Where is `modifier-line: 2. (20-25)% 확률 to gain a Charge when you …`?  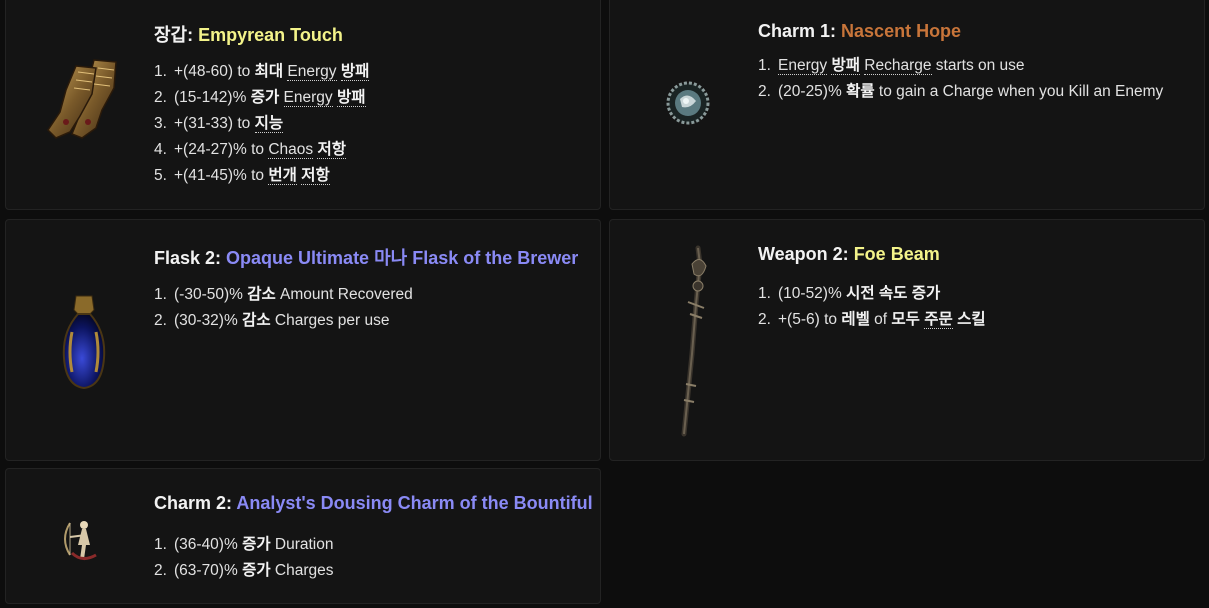 modifier-line: 2. (20-25)% 확률 to gain a Charge when you … is located at coordinates (960, 92).